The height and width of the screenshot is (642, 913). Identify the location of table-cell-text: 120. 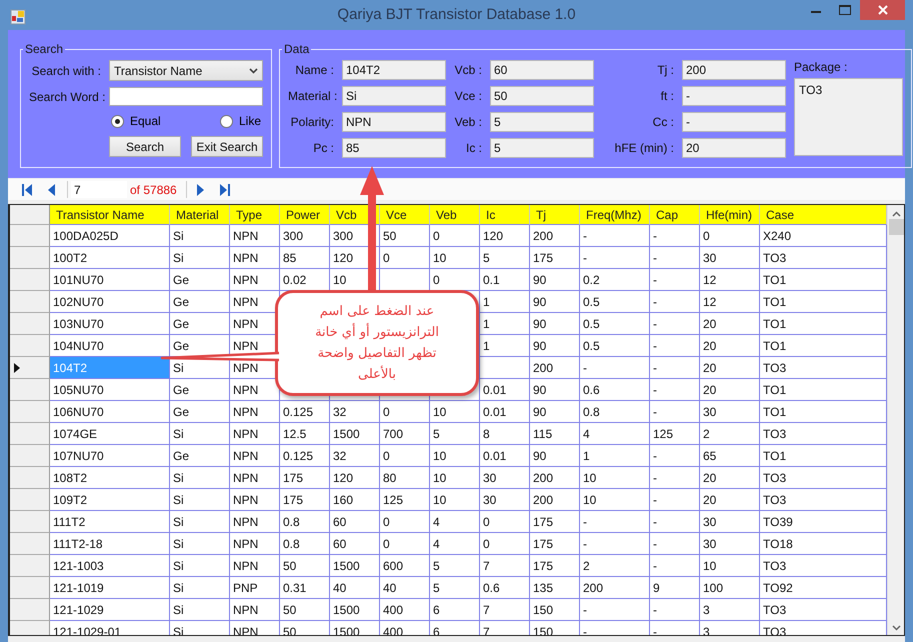
(493, 236).